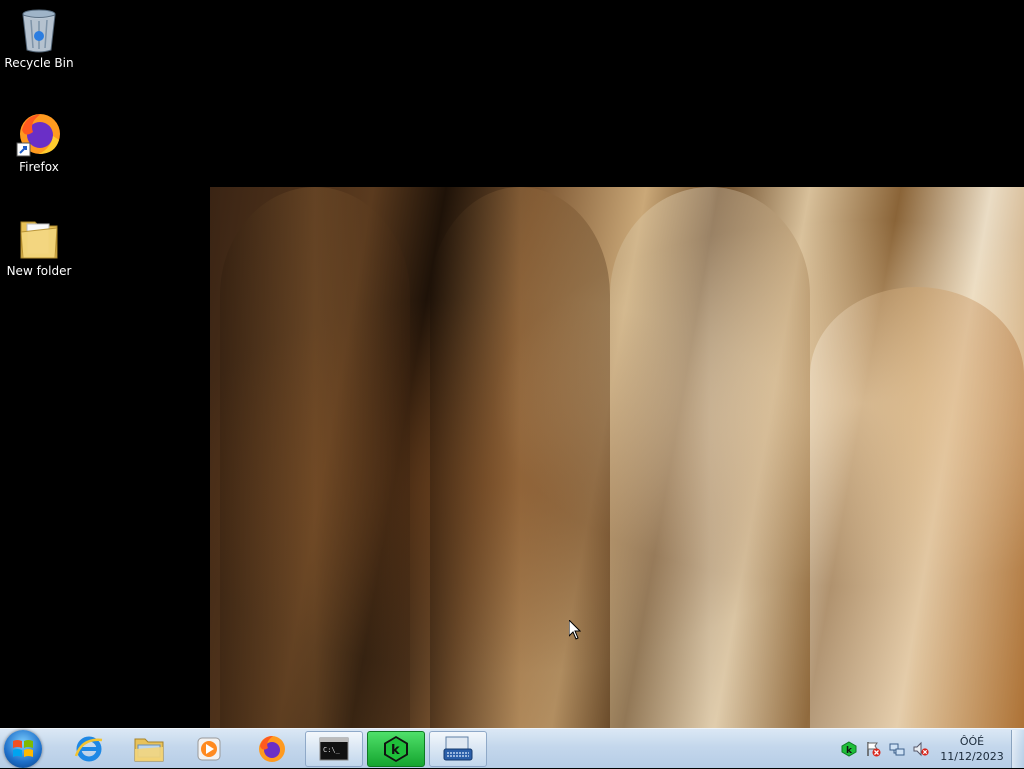 The image size is (1024, 769). Describe the element at coordinates (39, 63) in the screenshot. I see `desktop-icon-label: Recycle Bin` at that location.